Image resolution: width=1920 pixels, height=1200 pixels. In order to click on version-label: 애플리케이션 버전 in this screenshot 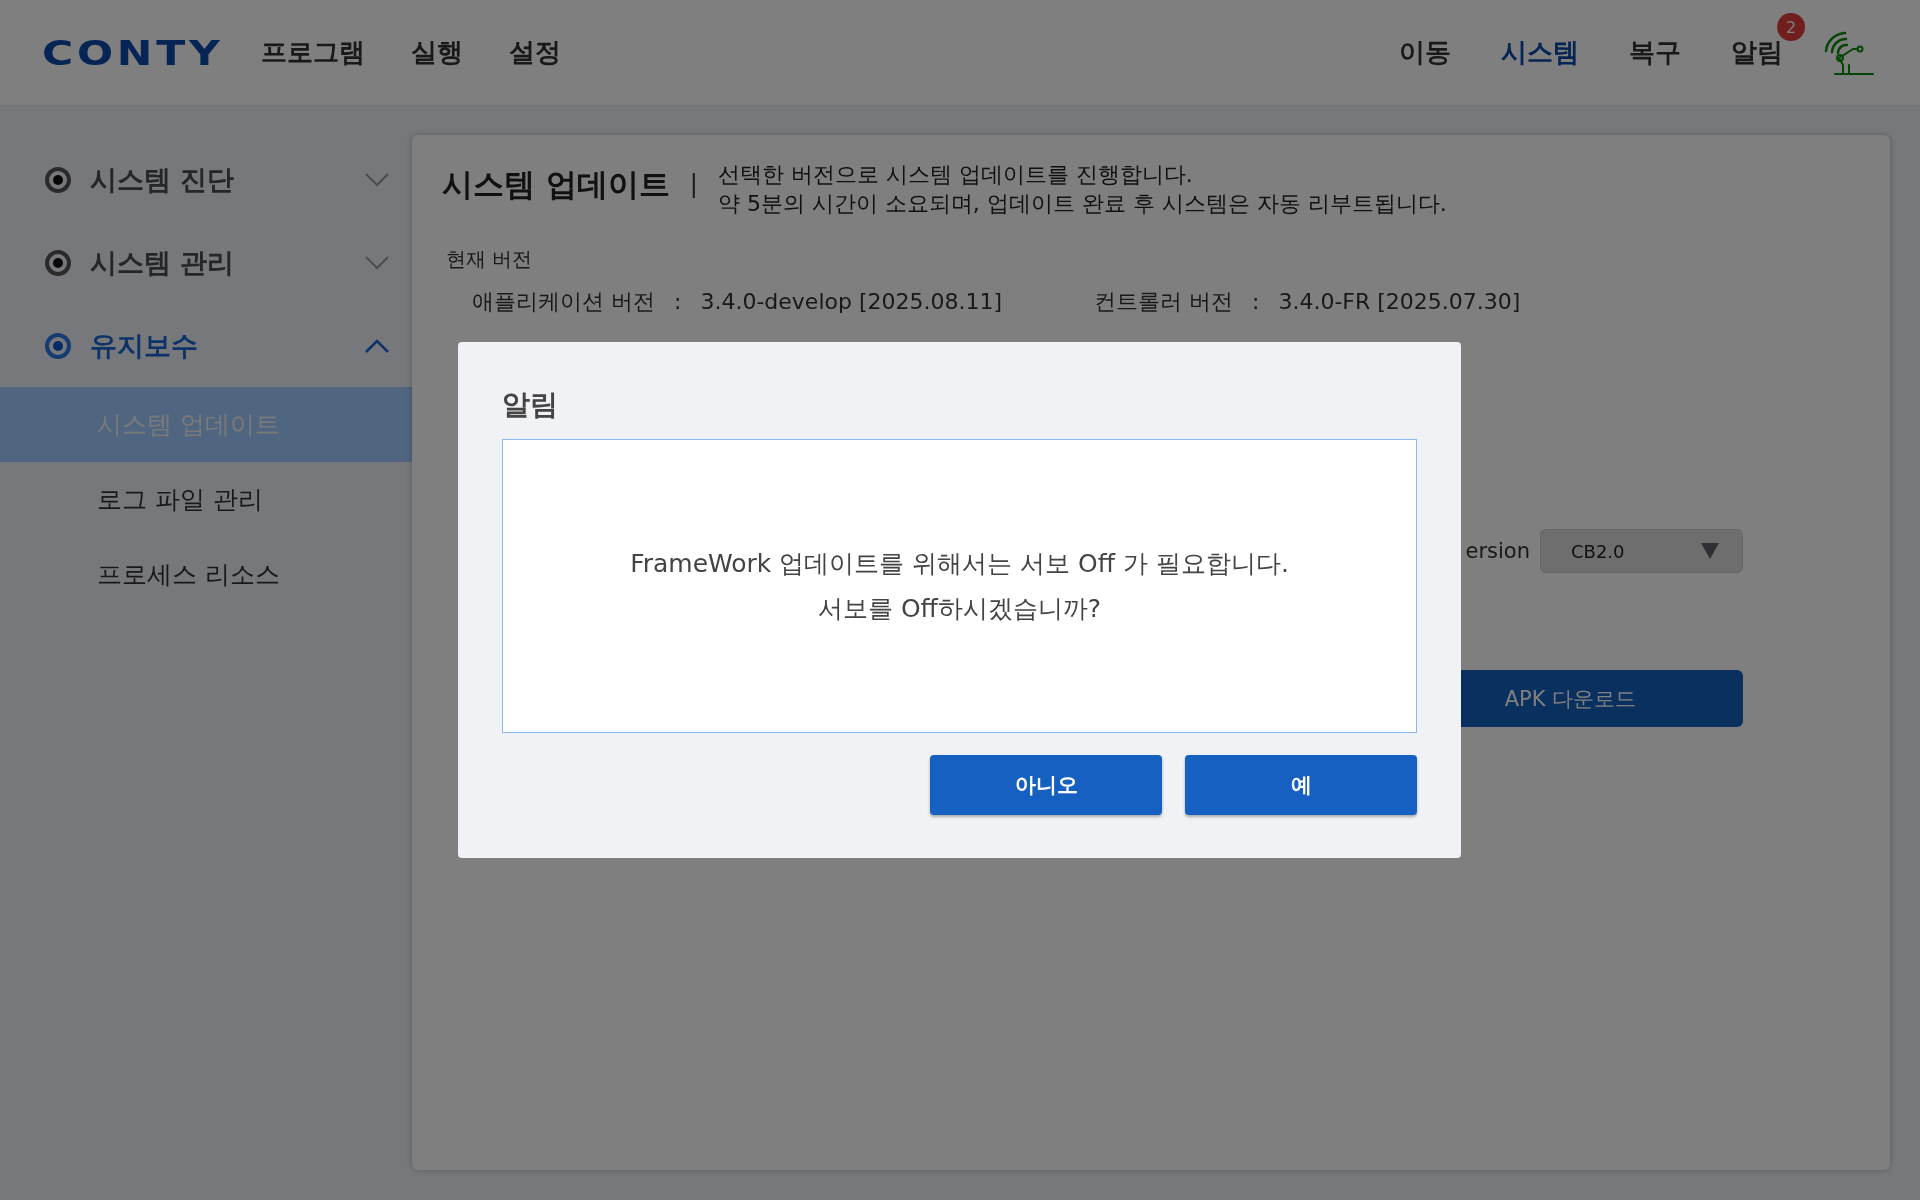, I will do `click(563, 301)`.